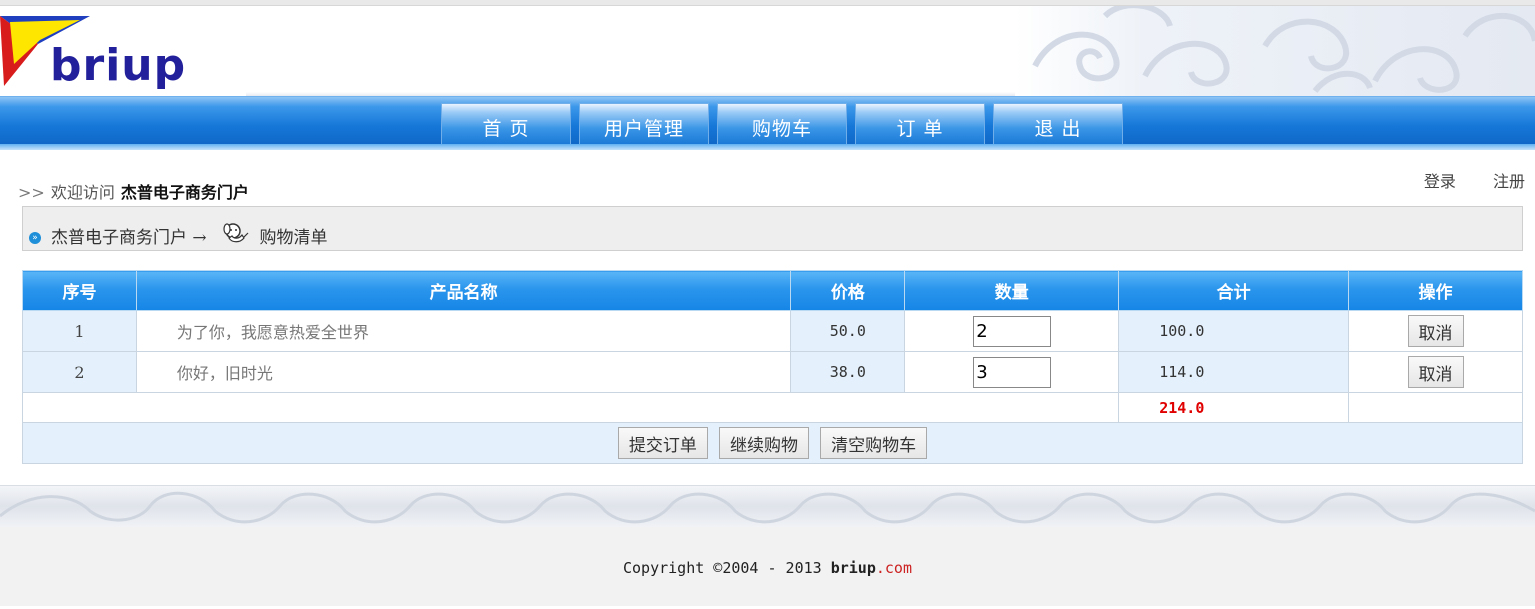  Describe the element at coordinates (118, 65) in the screenshot. I see `logo-text: briup` at that location.